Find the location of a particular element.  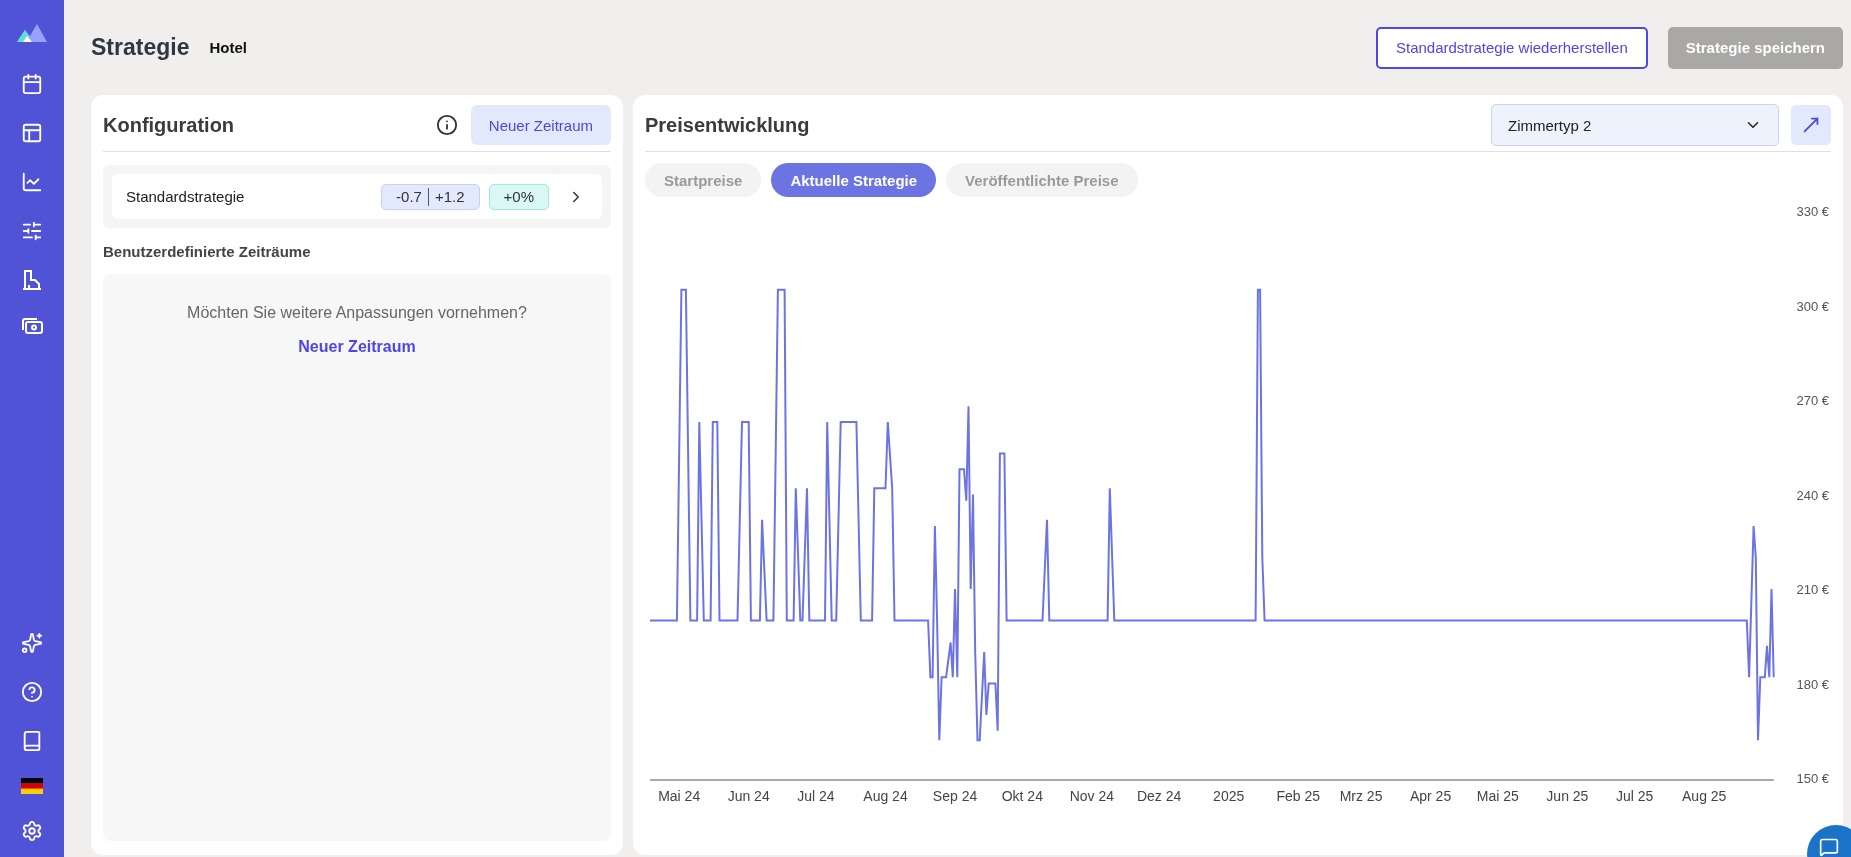

page-title: Strategie is located at coordinates (140, 47).